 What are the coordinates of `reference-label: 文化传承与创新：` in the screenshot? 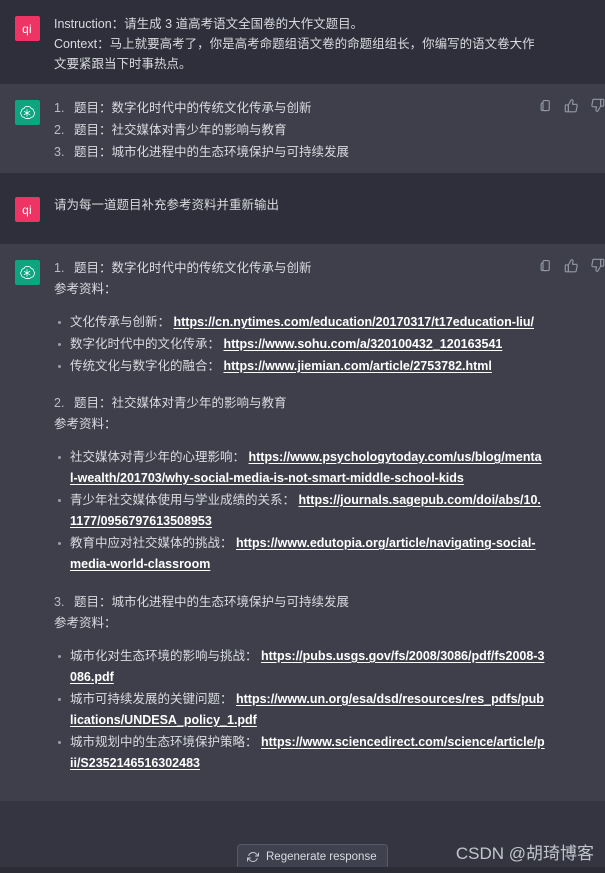 It's located at (120, 322).